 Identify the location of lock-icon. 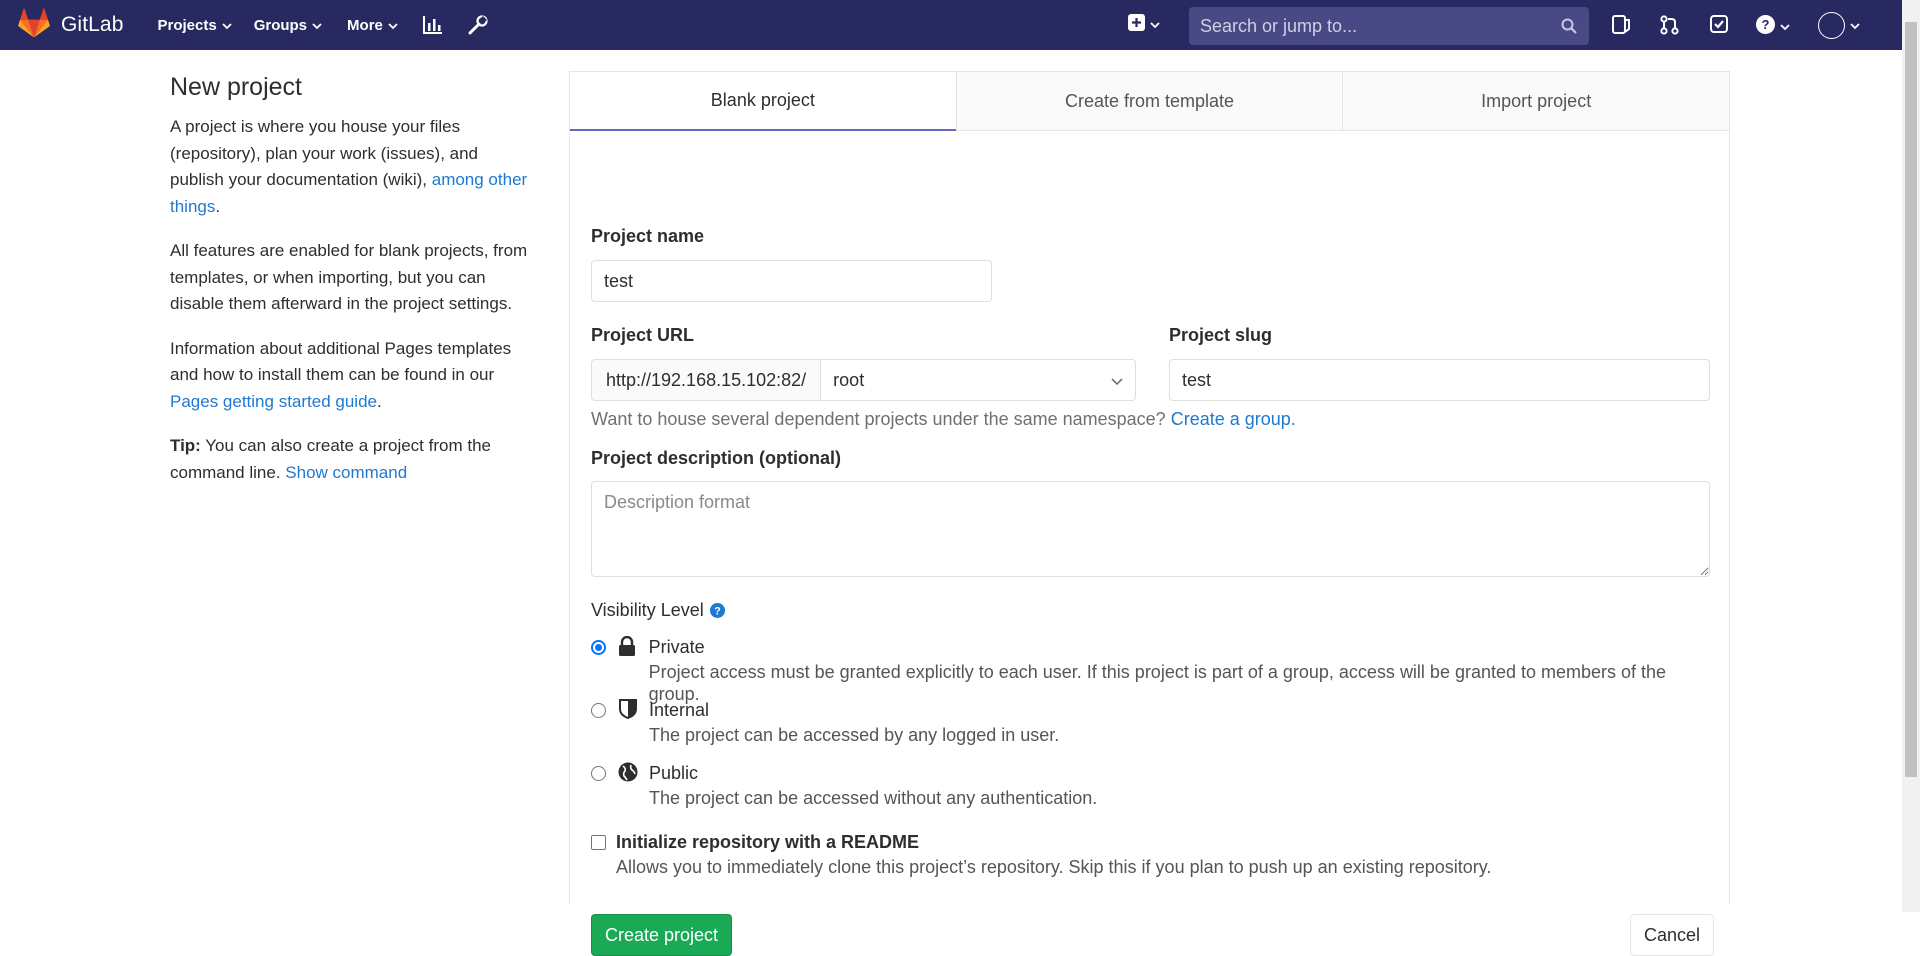
(627, 670).